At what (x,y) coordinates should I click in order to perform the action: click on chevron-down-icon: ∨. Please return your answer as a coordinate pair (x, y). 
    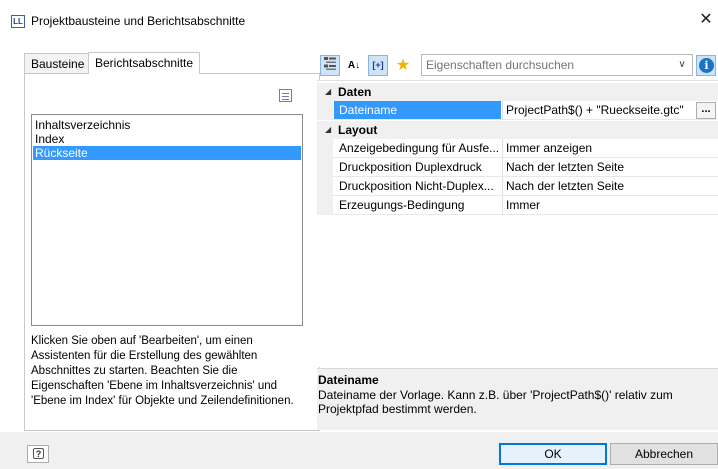
    Looking at the image, I should click on (682, 65).